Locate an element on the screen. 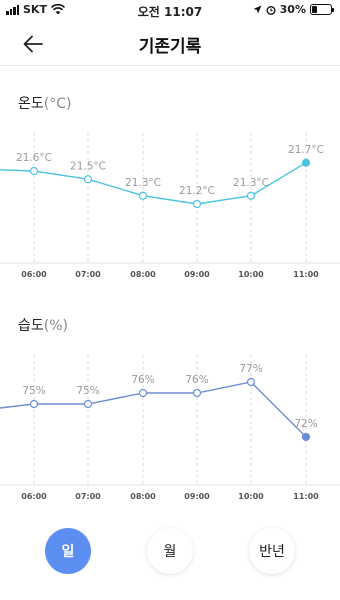  tab-month-label: 월 is located at coordinates (170, 552).